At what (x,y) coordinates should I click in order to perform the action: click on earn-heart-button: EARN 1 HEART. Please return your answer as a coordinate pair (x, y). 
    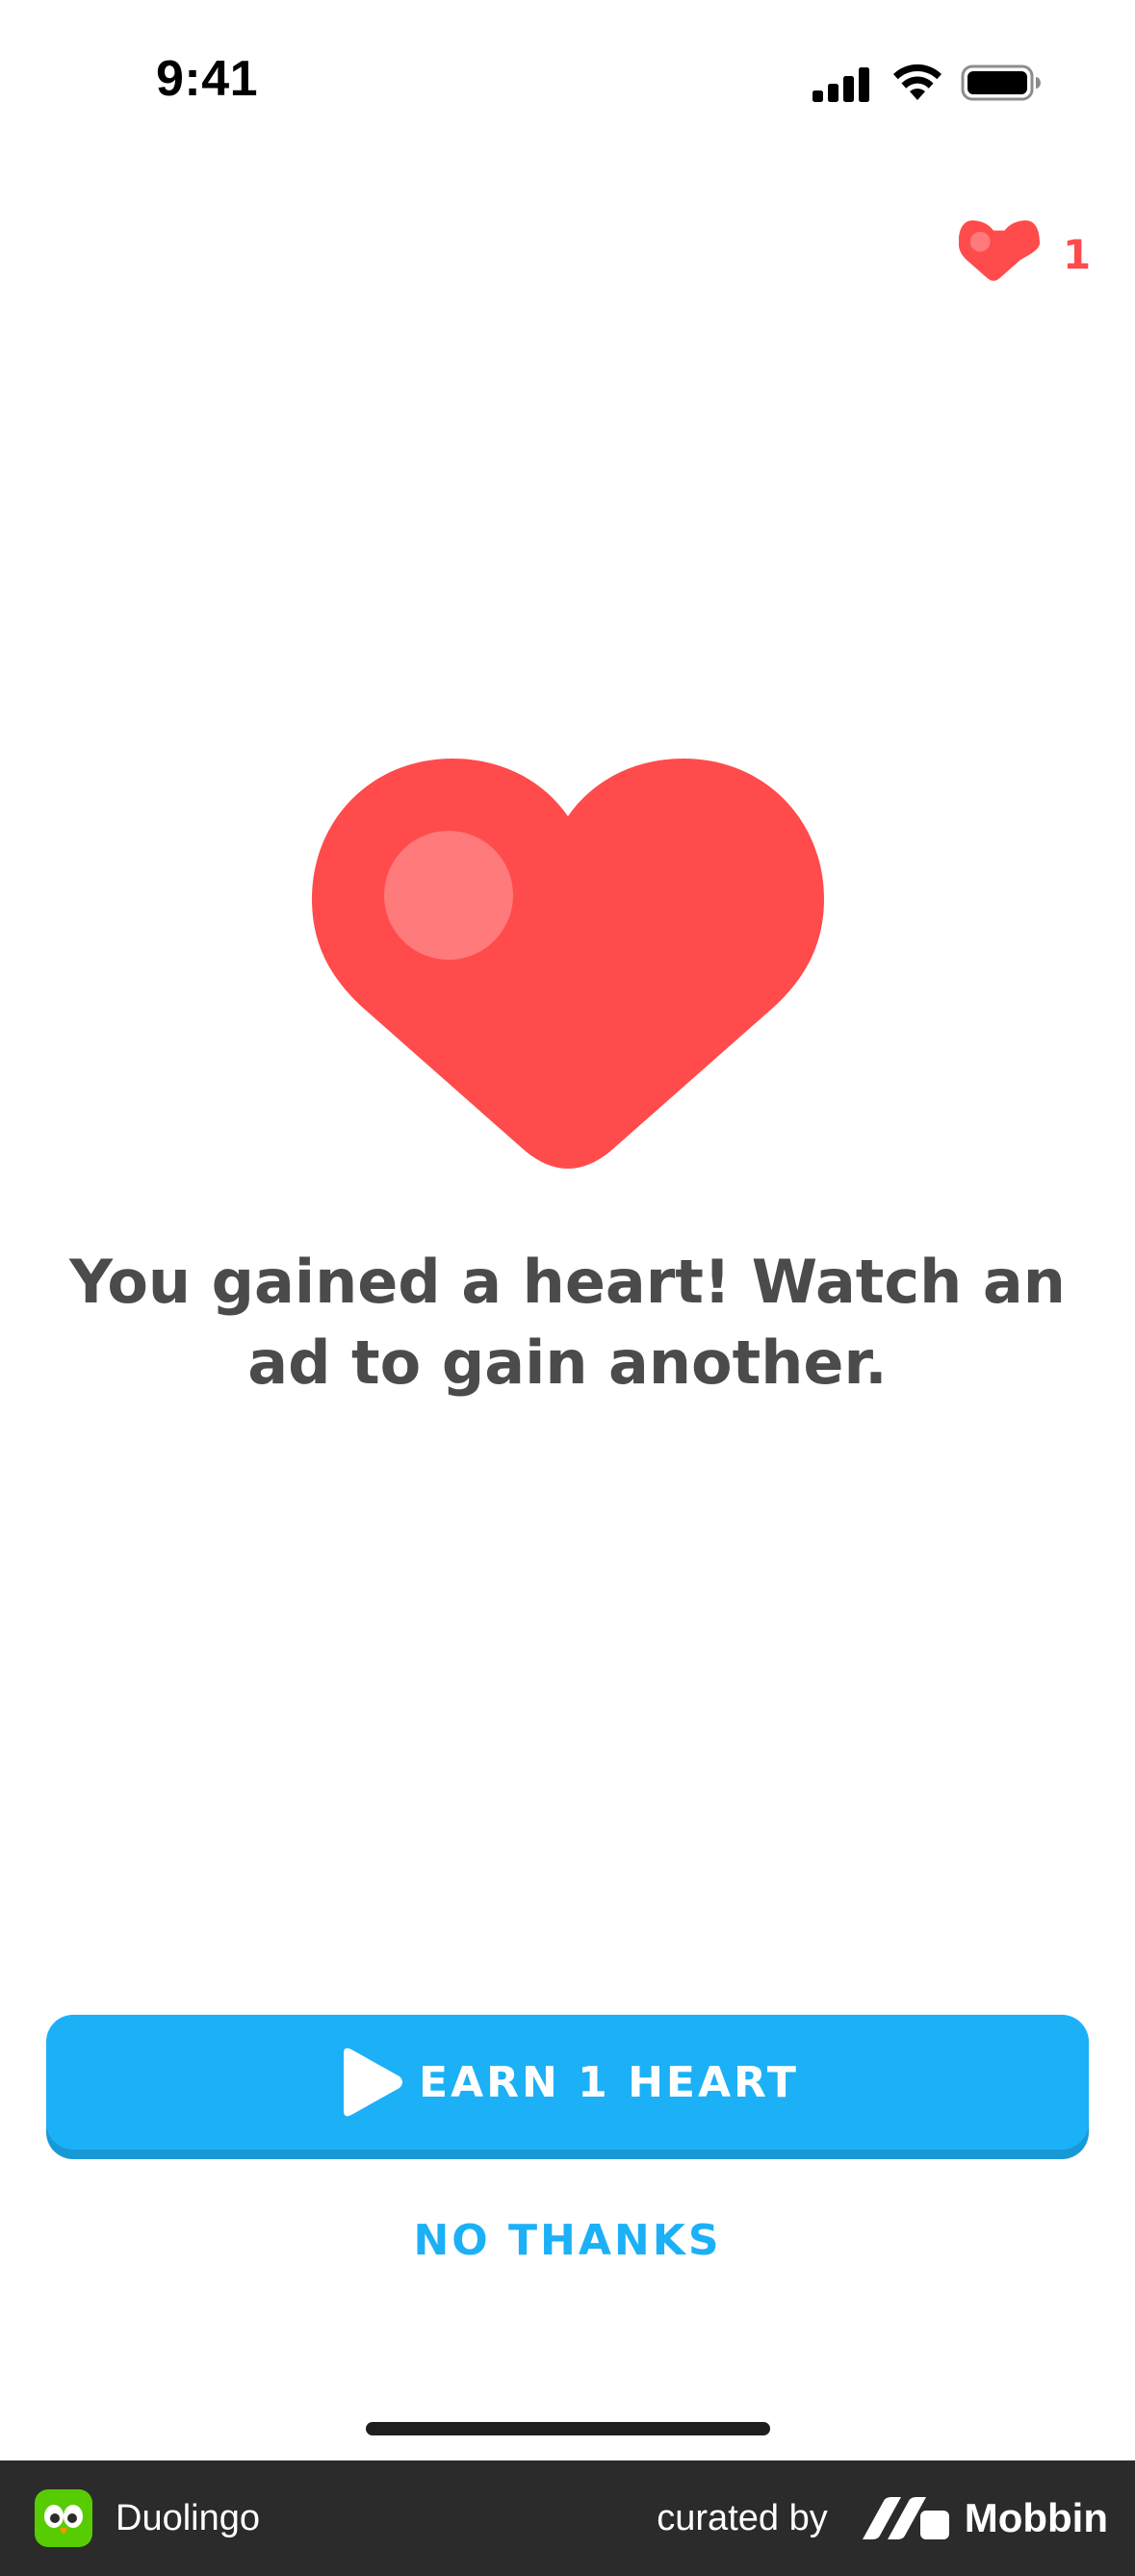
    Looking at the image, I should click on (567, 2083).